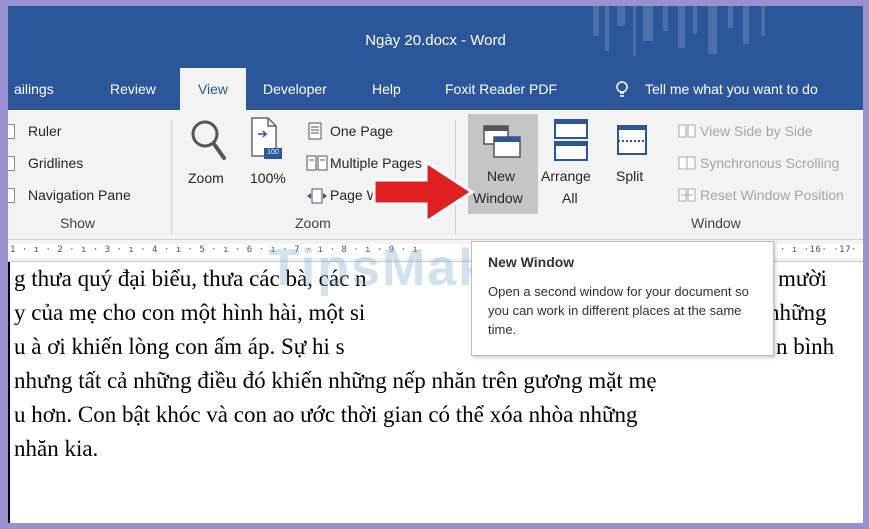  What do you see at coordinates (268, 178) in the screenshot?
I see `zoom-100-label: 100%` at bounding box center [268, 178].